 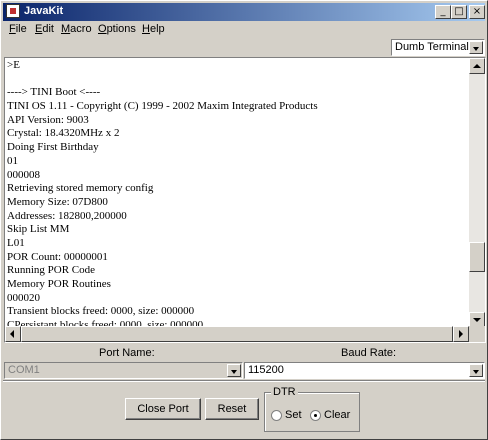 I want to click on port-name-label: Port Name:, so click(x=127, y=353).